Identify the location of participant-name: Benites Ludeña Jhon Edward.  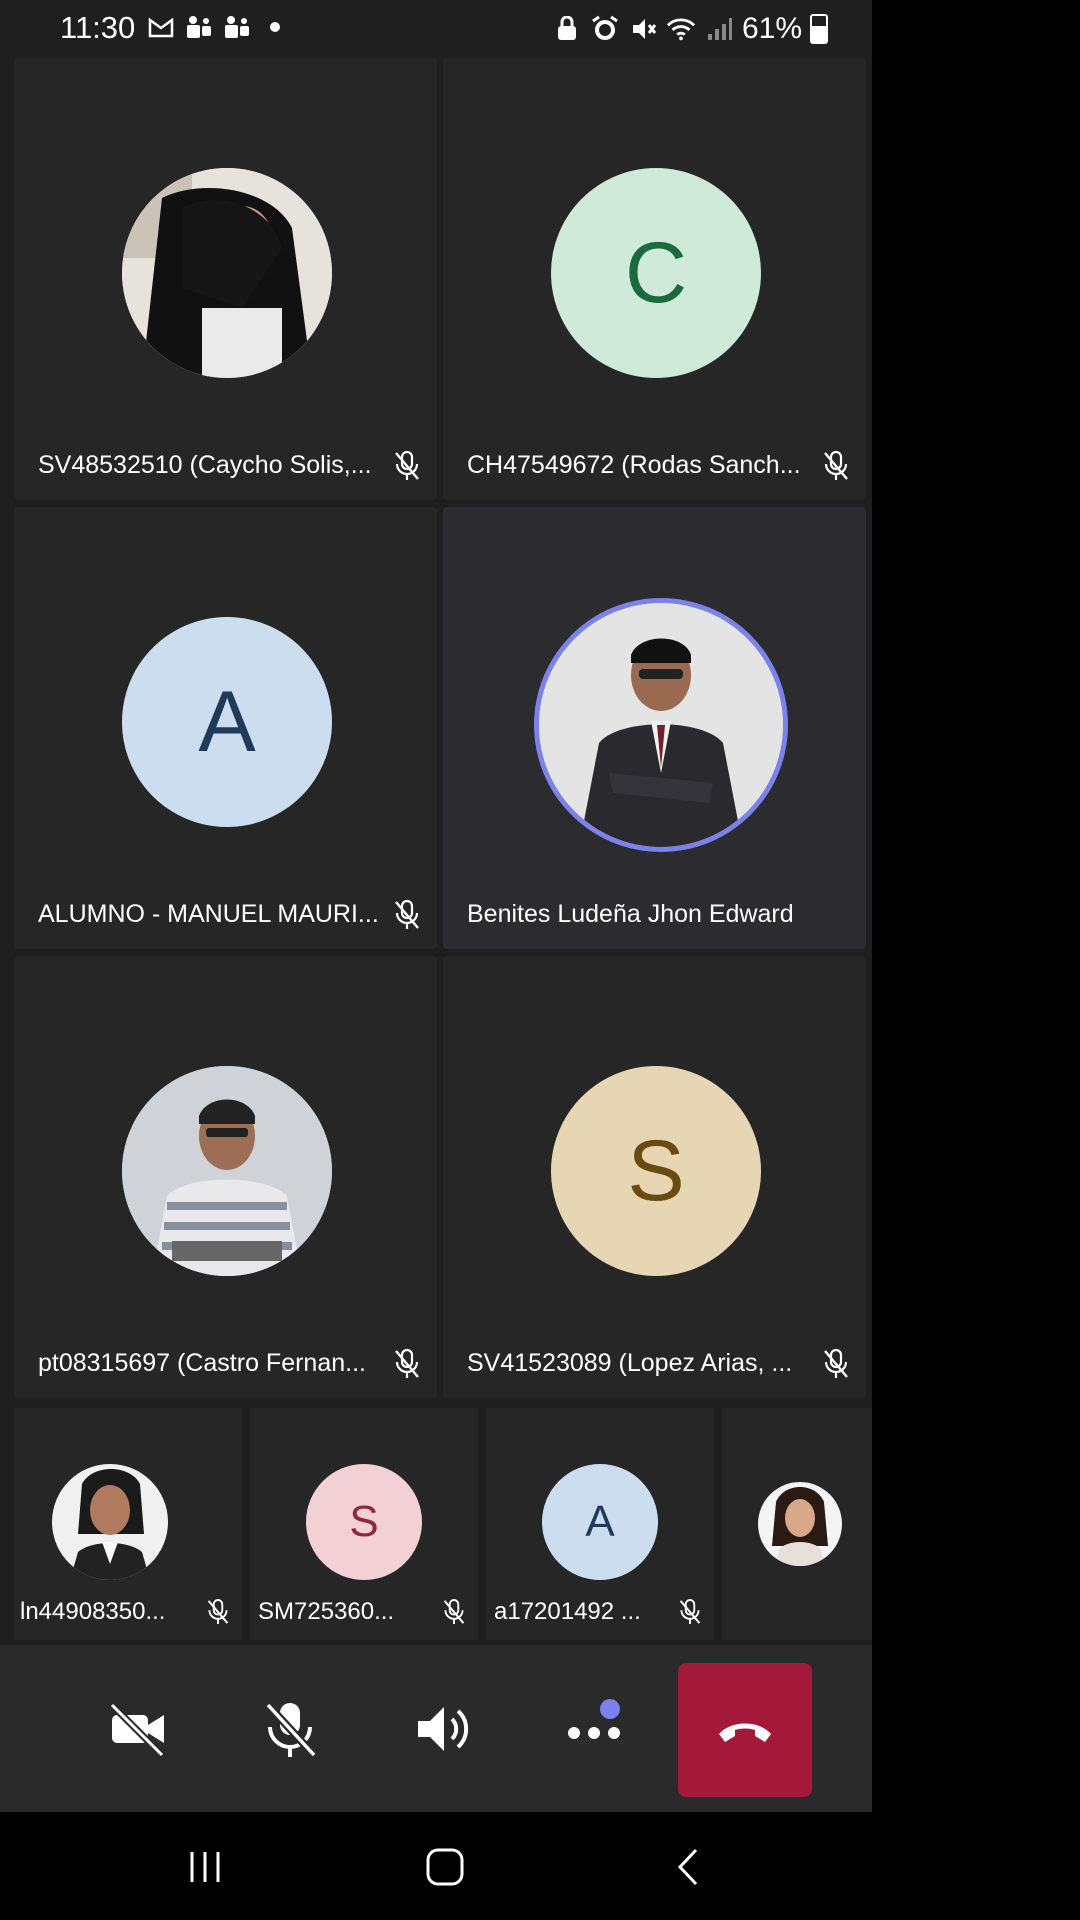
(630, 914).